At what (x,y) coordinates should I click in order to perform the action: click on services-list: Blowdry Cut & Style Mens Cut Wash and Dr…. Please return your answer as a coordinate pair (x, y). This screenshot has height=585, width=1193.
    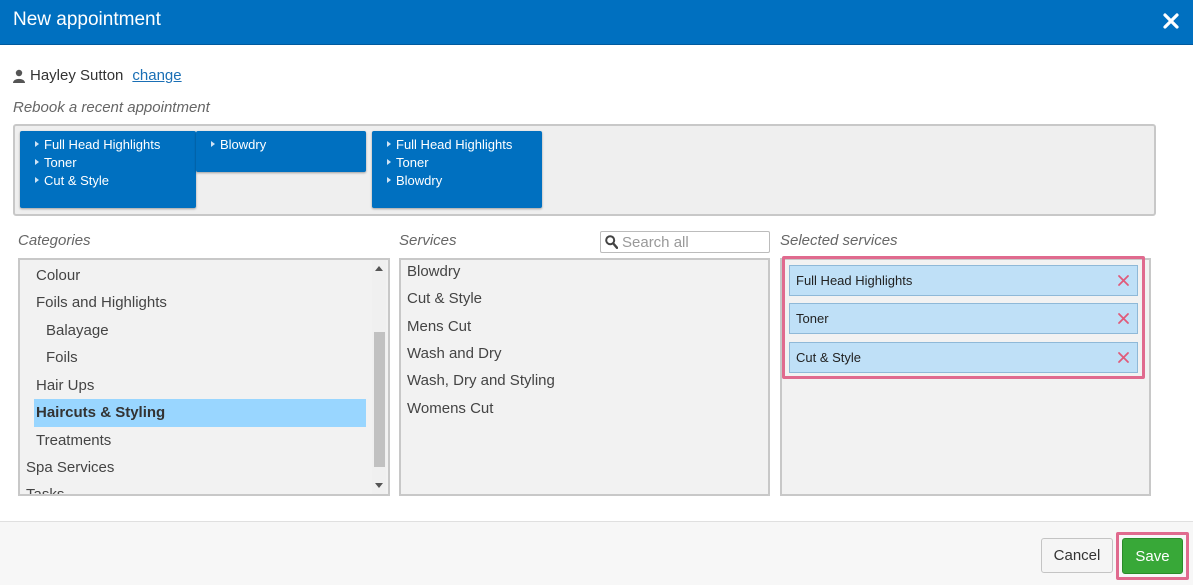
    Looking at the image, I should click on (584, 377).